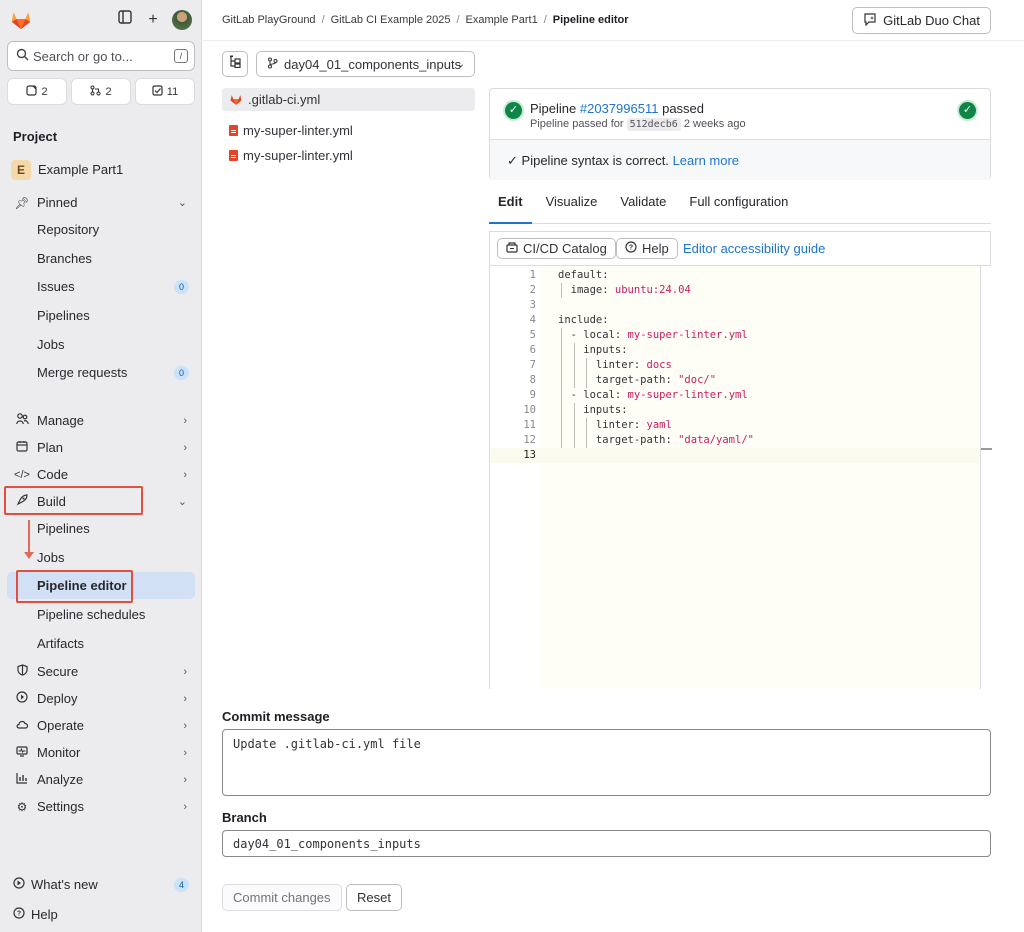 Image resolution: width=1024 pixels, height=932 pixels. What do you see at coordinates (101, 752) in the screenshot?
I see `sidebar-item-monitor: Monitor ›` at bounding box center [101, 752].